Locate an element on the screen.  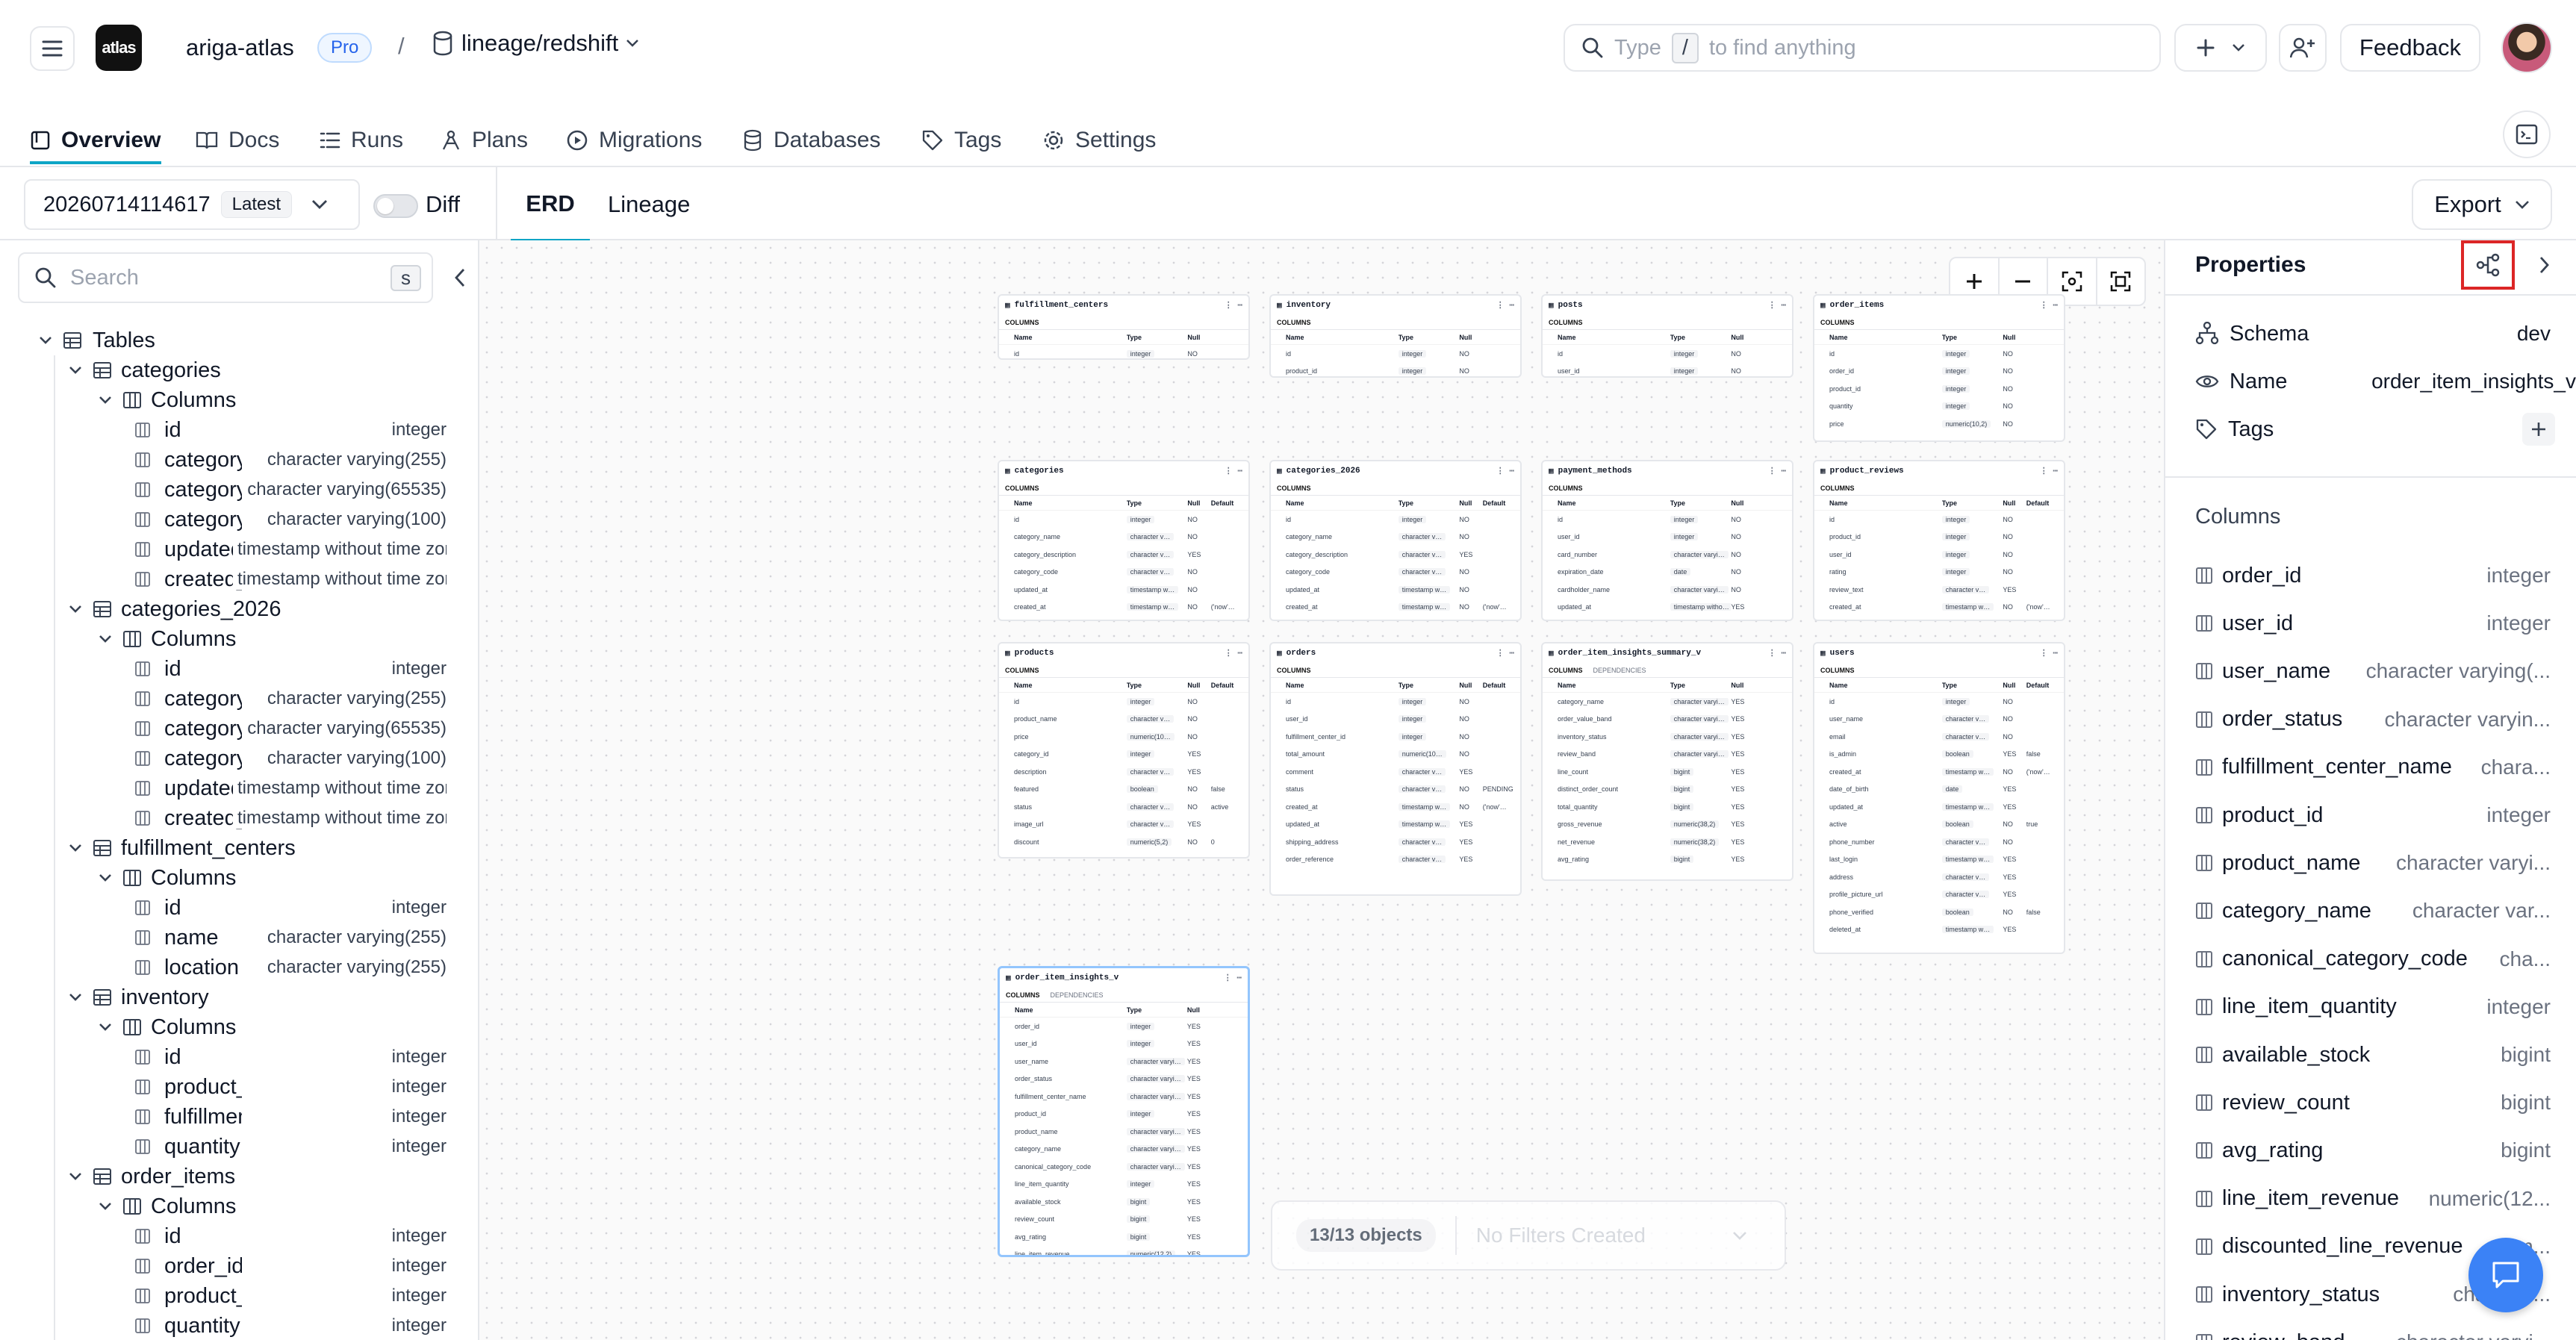
fit-view-button is located at coordinates (2121, 281).